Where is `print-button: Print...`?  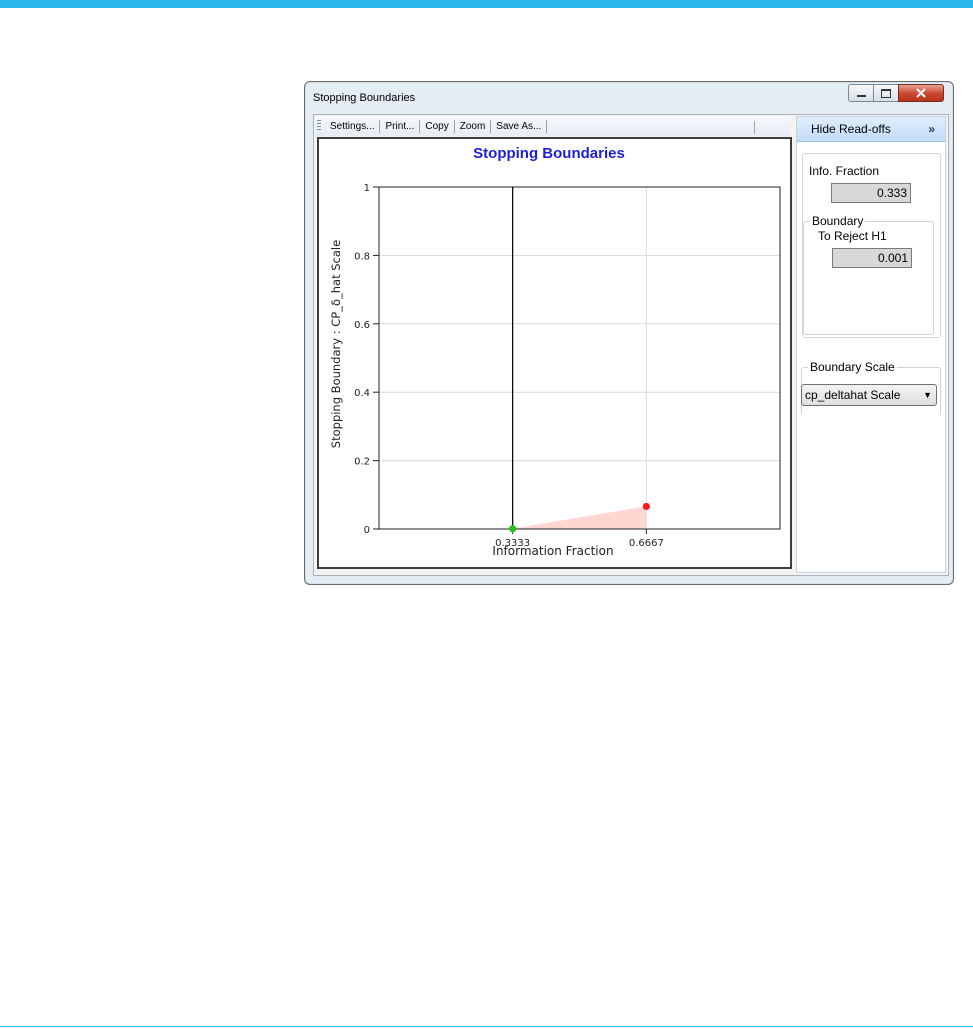 print-button: Print... is located at coordinates (399, 126).